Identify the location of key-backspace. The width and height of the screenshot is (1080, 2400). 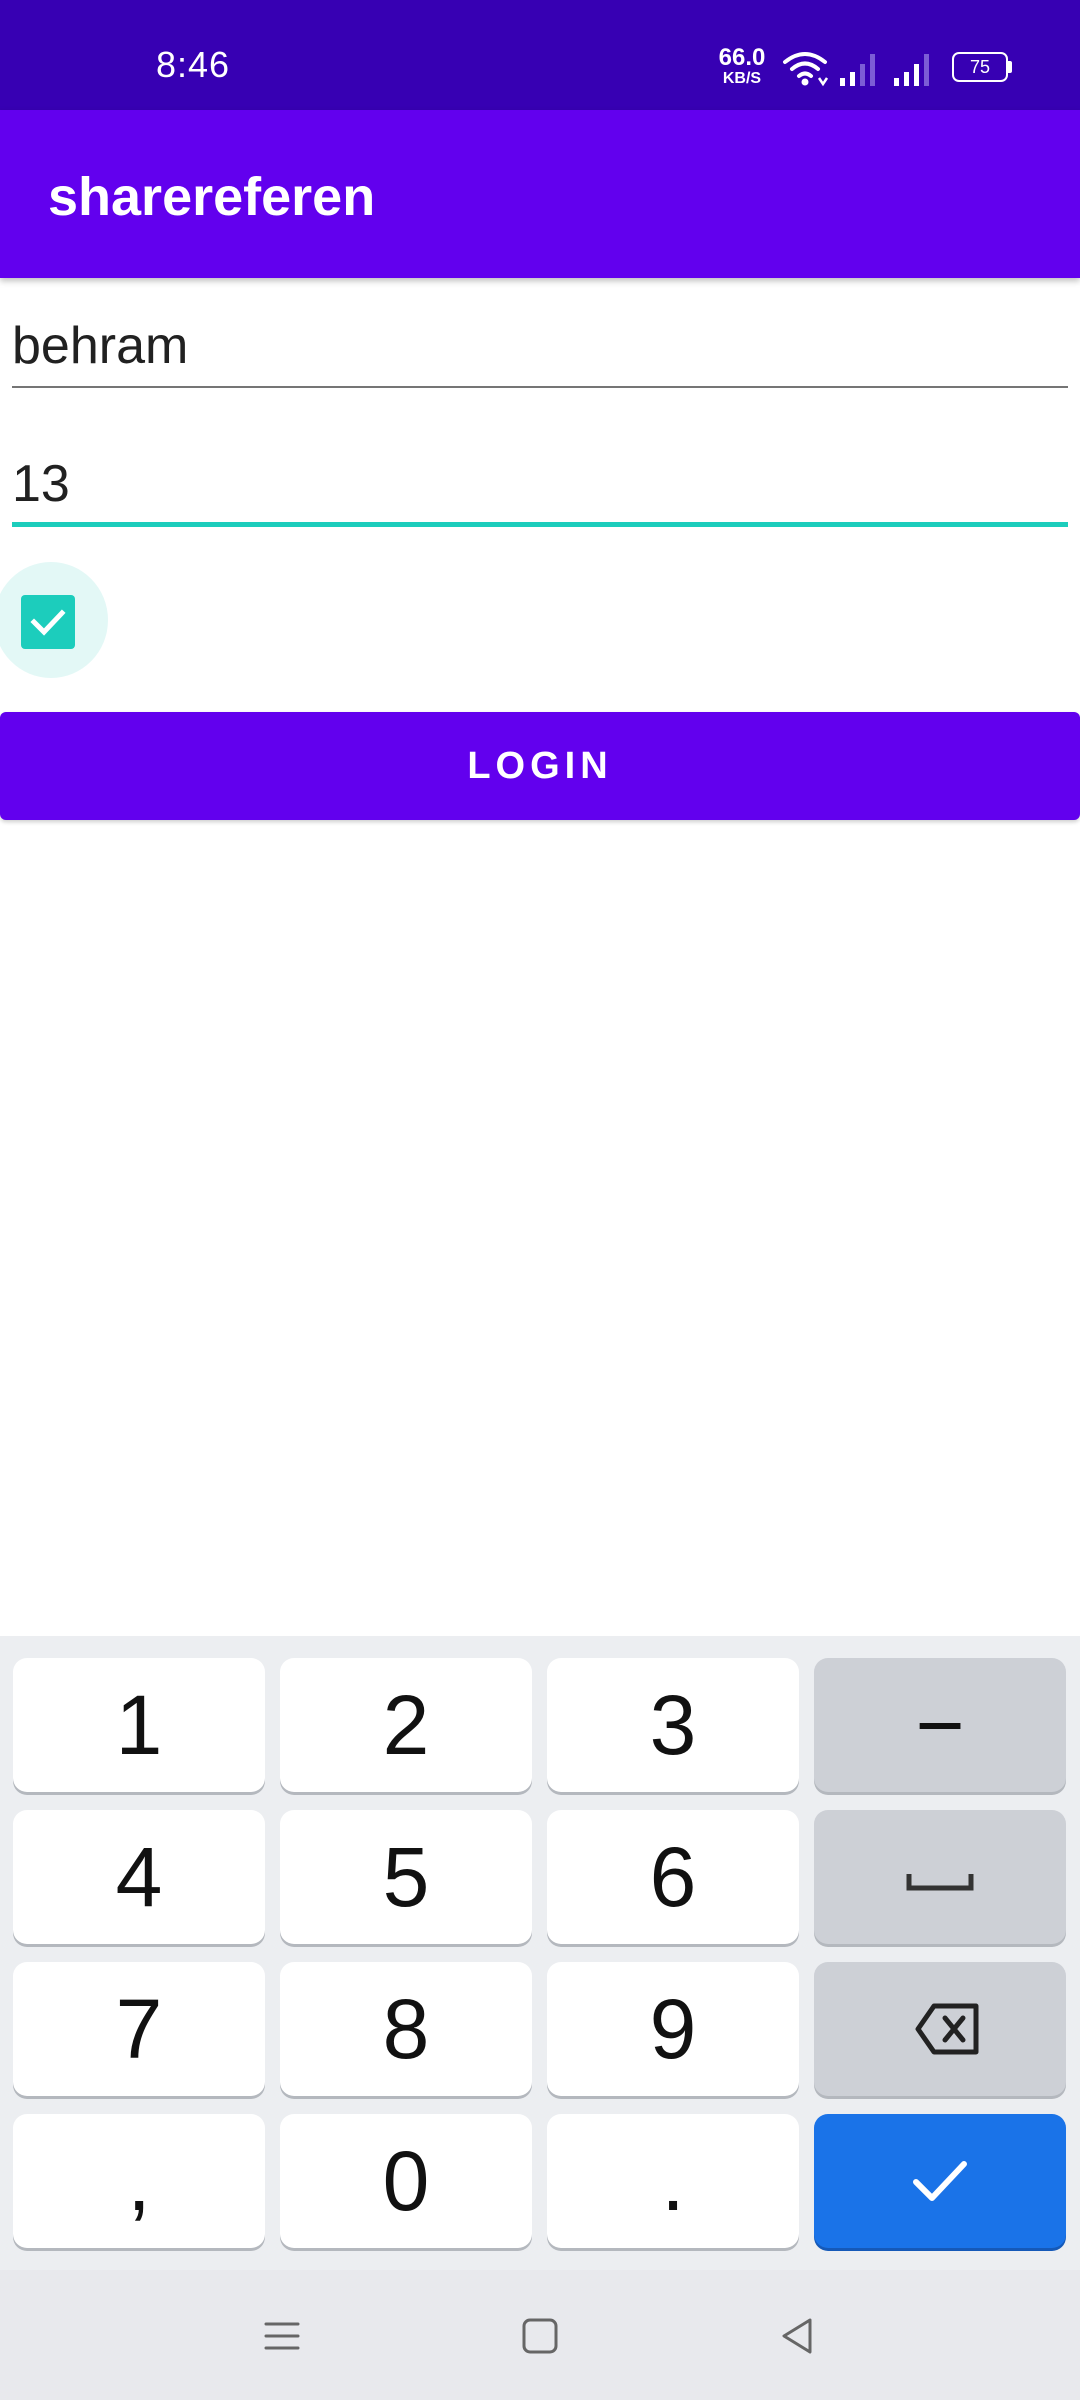
(940, 2029).